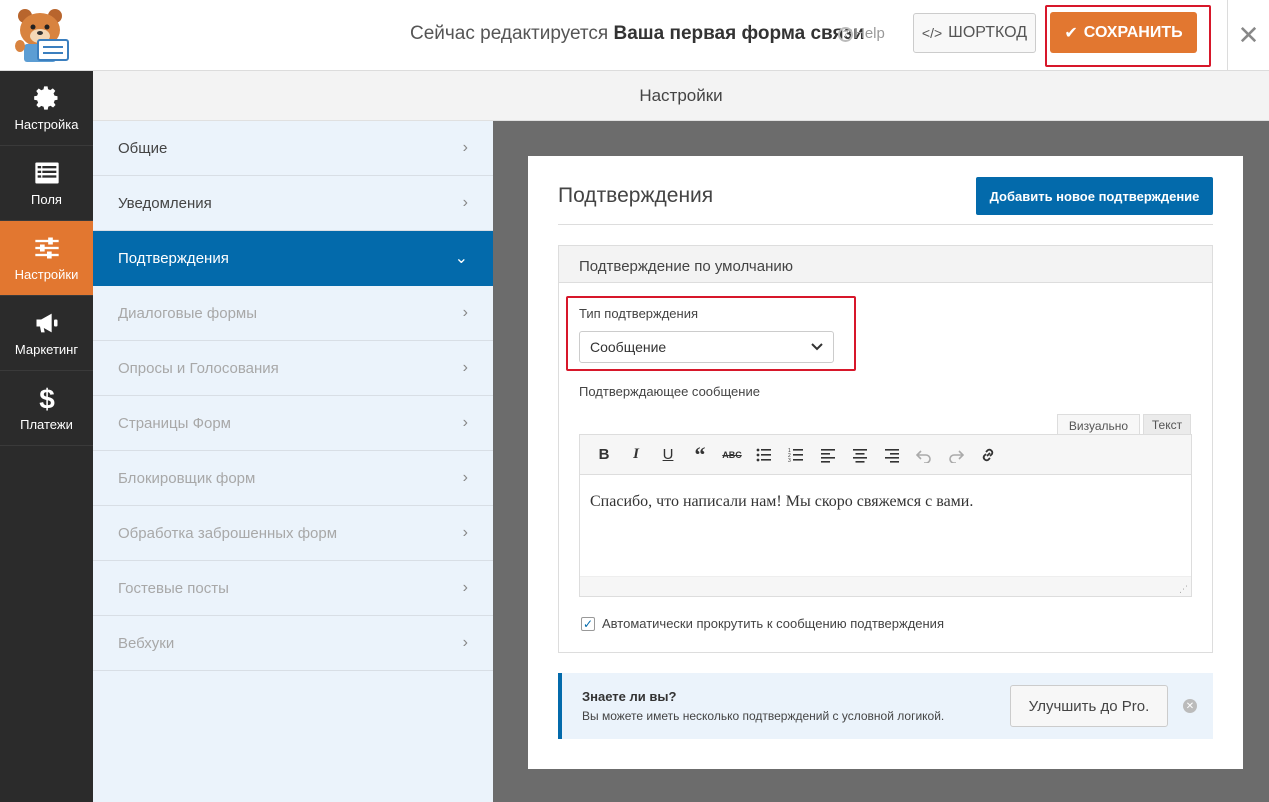 The image size is (1269, 802). Describe the element at coordinates (45, 98) in the screenshot. I see `gear-icon` at that location.